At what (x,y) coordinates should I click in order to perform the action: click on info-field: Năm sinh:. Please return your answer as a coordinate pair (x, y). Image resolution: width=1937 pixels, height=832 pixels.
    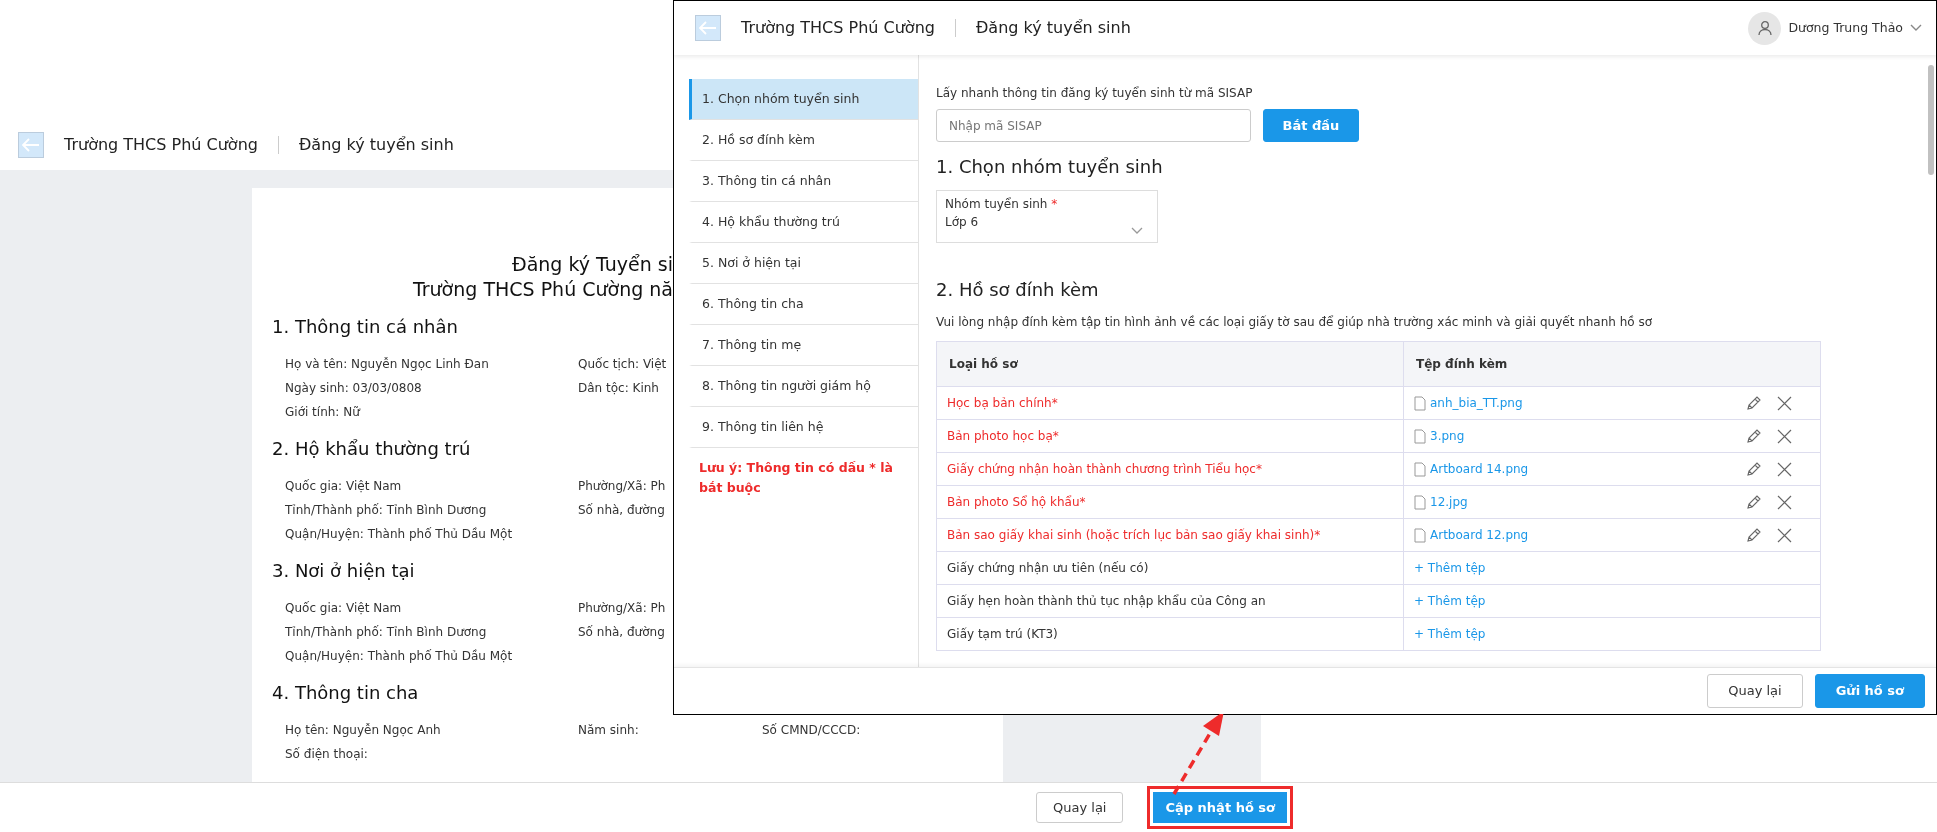
    Looking at the image, I should click on (608, 730).